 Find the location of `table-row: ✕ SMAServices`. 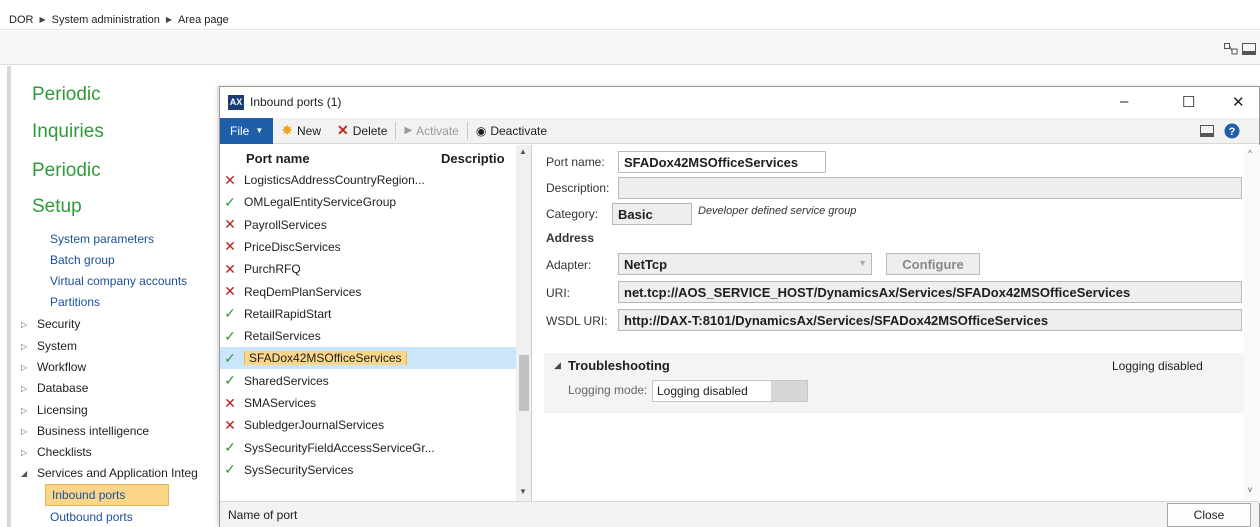

table-row: ✕ SMAServices is located at coordinates (368, 403).